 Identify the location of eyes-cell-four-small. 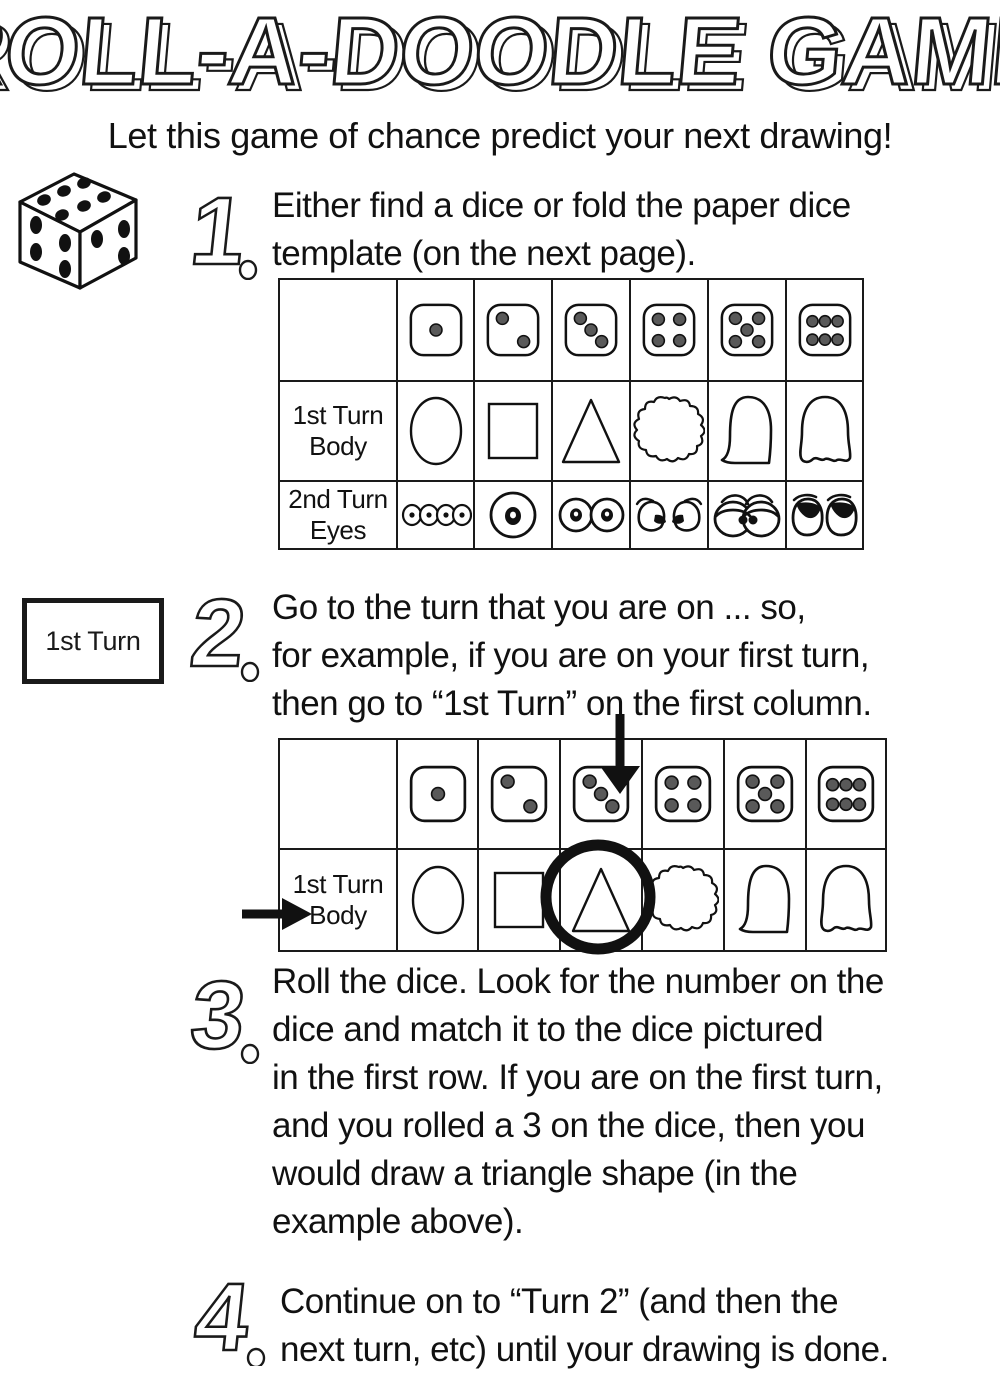
(435, 515).